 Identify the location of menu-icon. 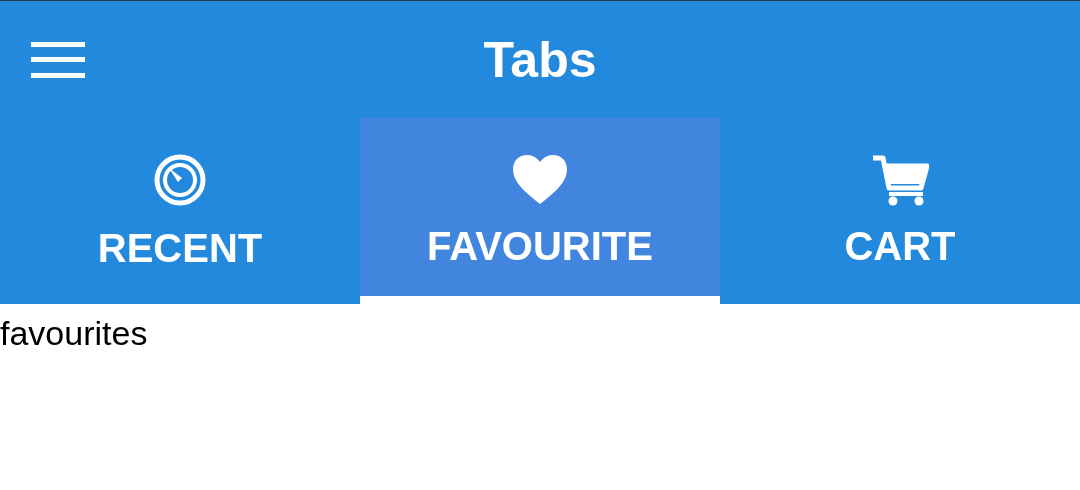
(58, 59).